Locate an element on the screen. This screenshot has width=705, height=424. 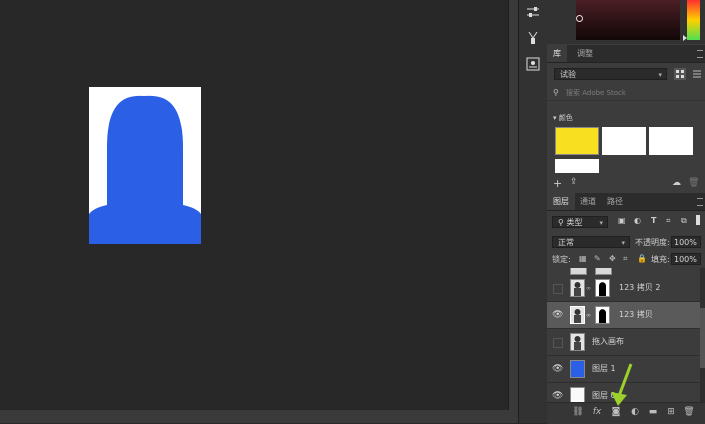
document-canvas is located at coordinates (145, 165).